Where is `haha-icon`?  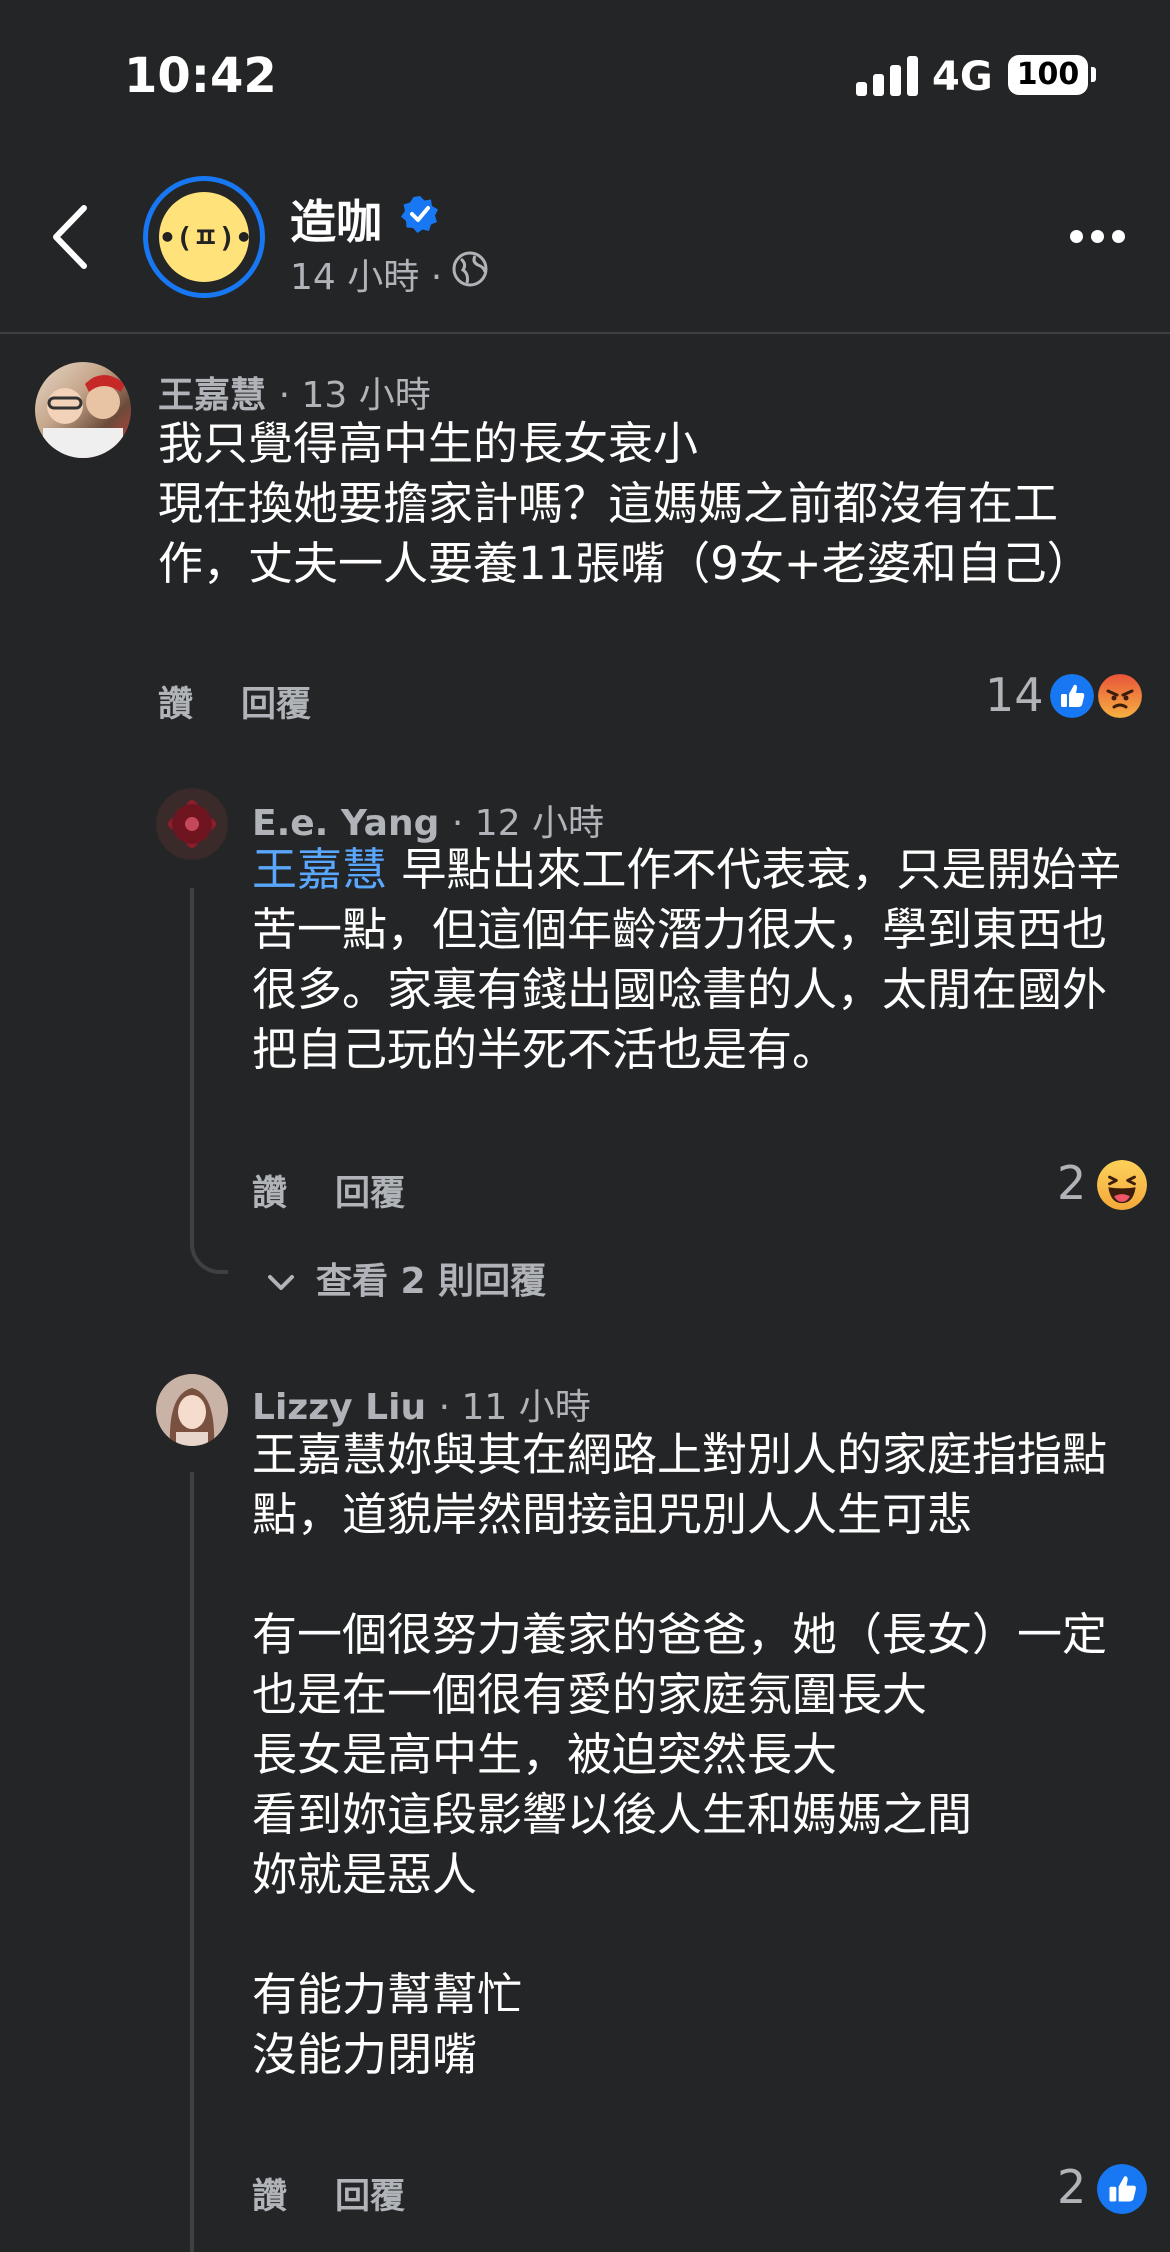 haha-icon is located at coordinates (1122, 1185).